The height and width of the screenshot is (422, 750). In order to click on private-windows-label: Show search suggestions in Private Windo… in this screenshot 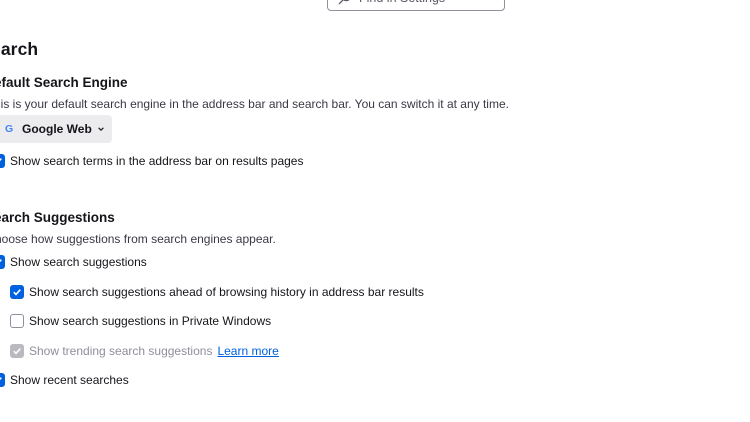, I will do `click(150, 321)`.